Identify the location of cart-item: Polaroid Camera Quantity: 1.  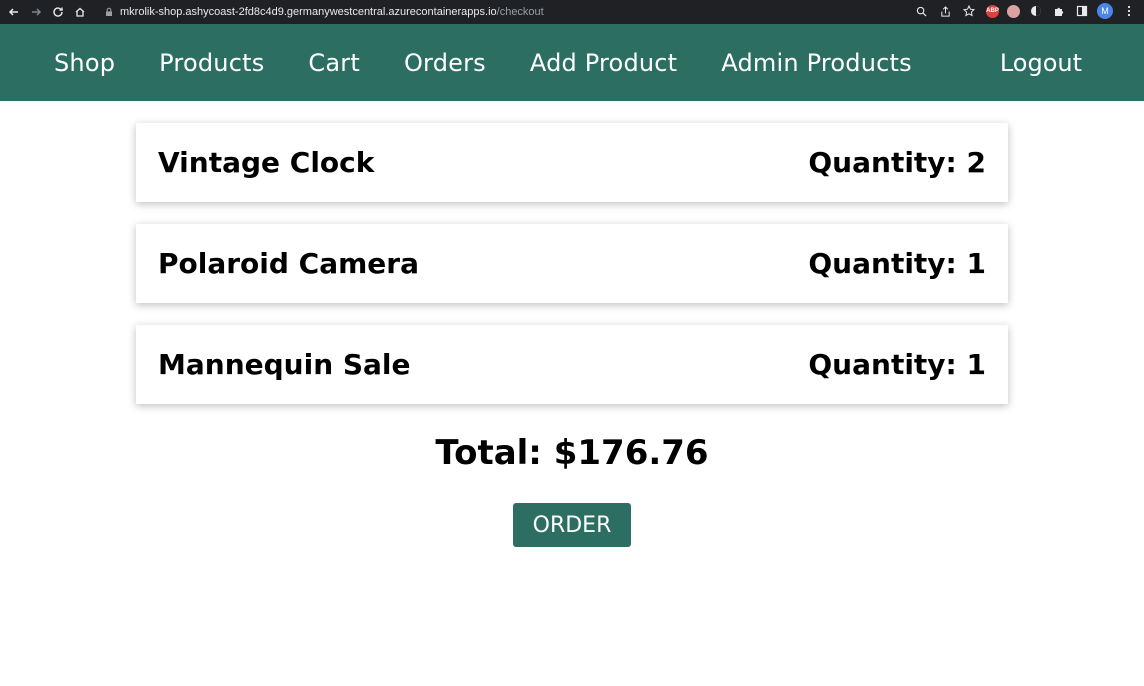
(572, 263).